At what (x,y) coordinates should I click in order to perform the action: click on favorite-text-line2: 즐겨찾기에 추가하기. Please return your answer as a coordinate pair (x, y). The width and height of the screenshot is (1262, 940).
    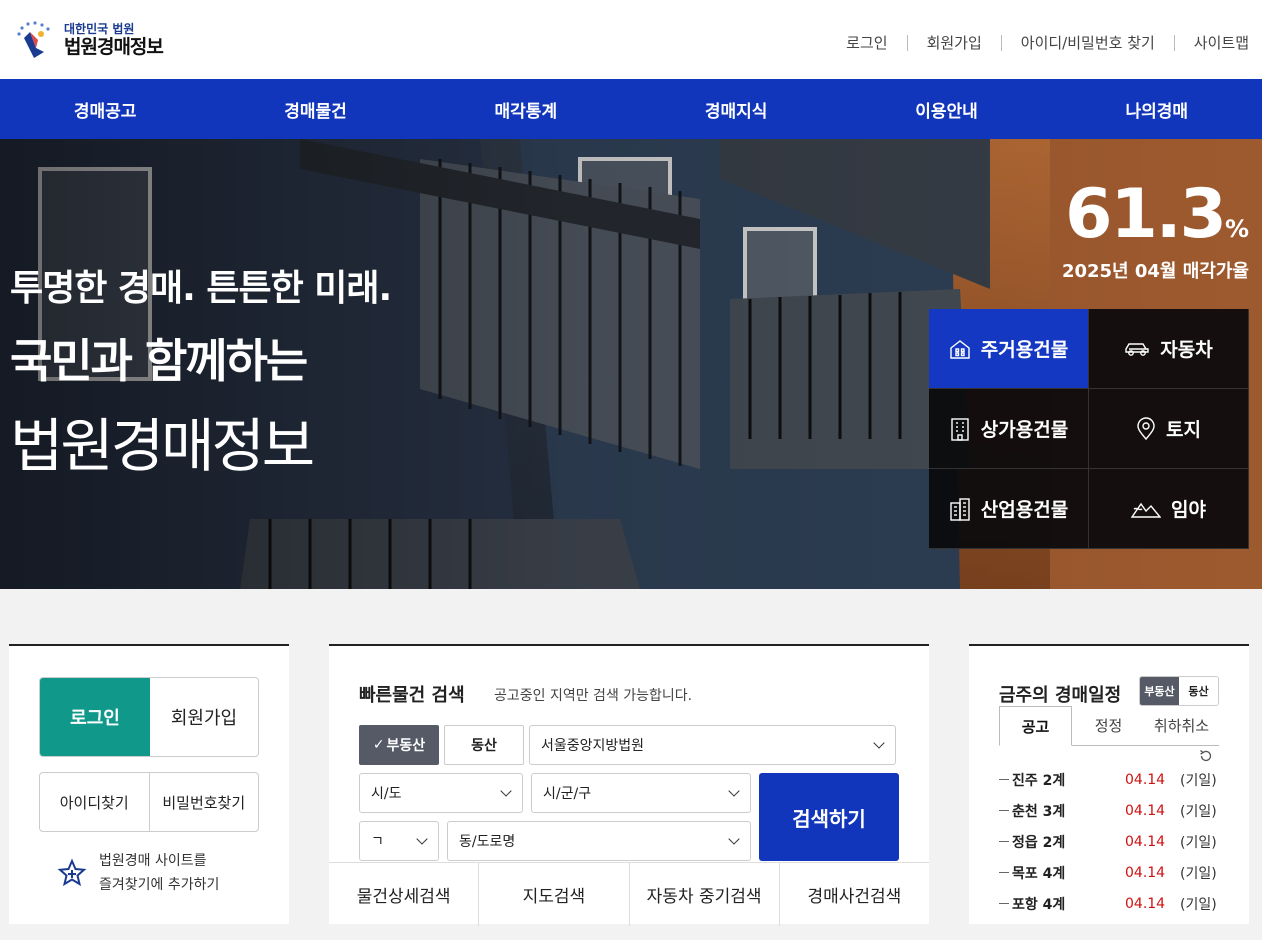
    Looking at the image, I should click on (159, 885).